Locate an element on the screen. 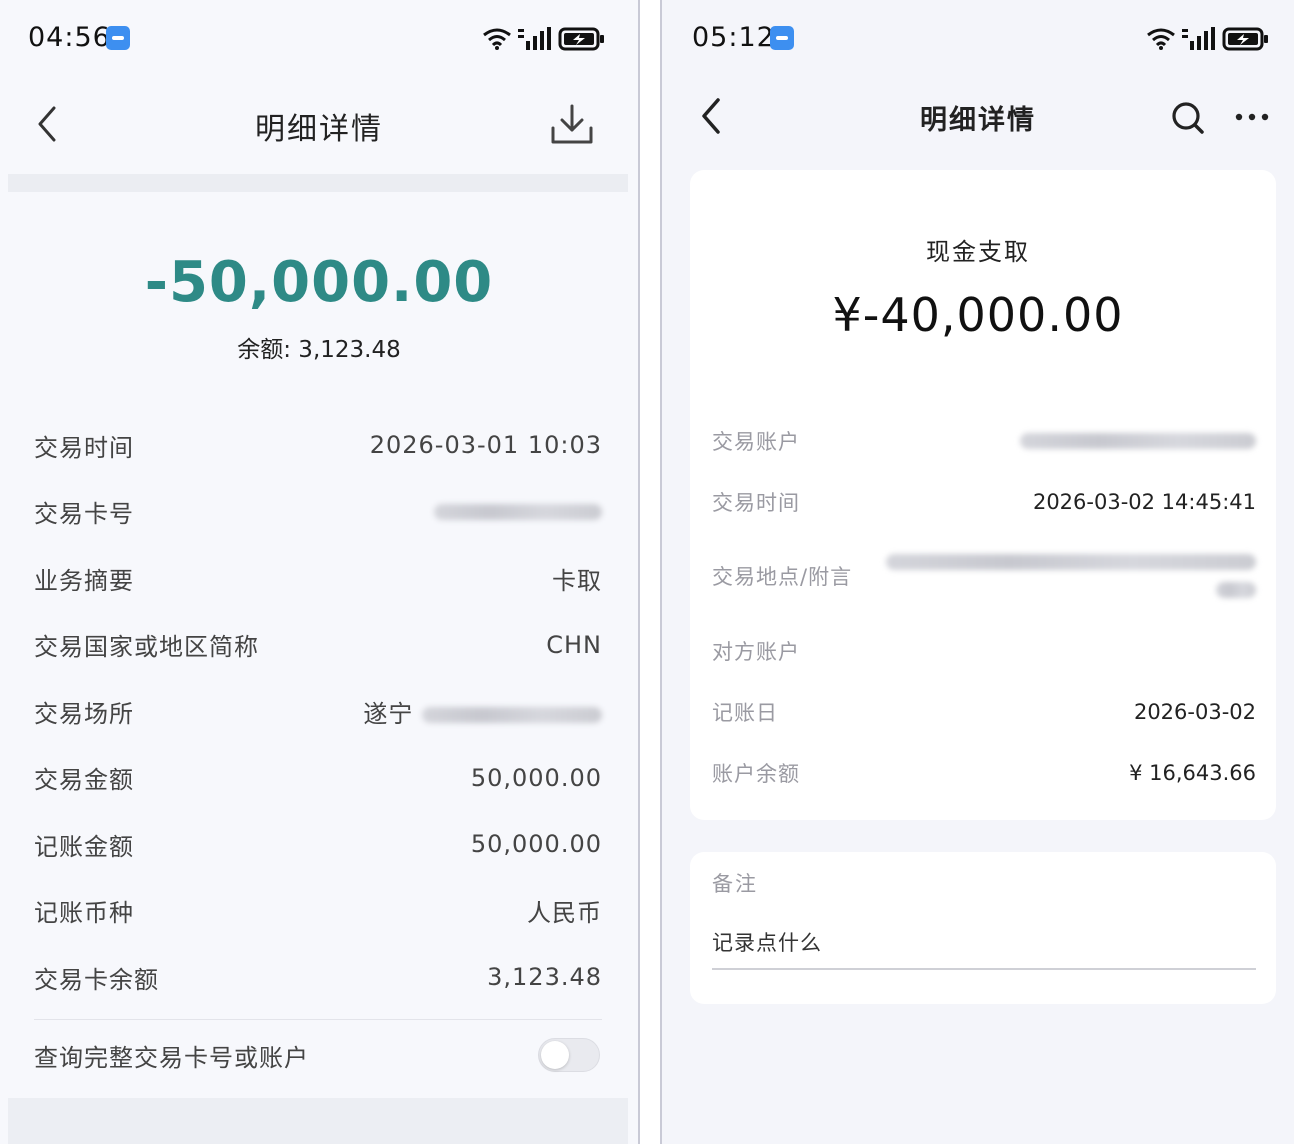 This screenshot has width=1294, height=1144. row-label: 对方账户 is located at coordinates (756, 652).